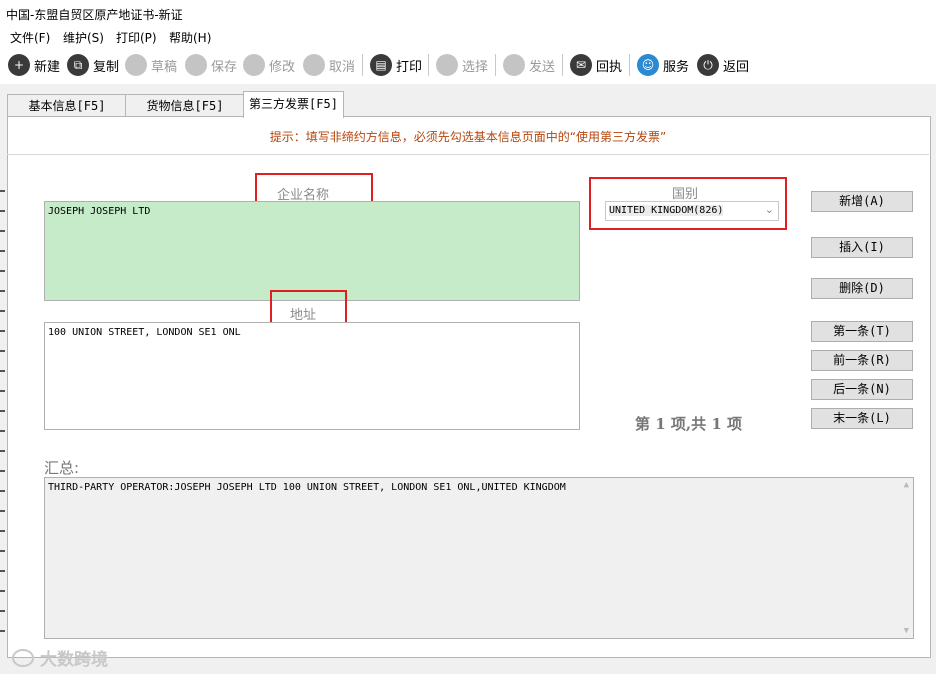 Image resolution: width=936 pixels, height=674 pixels. What do you see at coordinates (666, 210) in the screenshot?
I see `country-select-value: UNITED KINGDOM(826)` at bounding box center [666, 210].